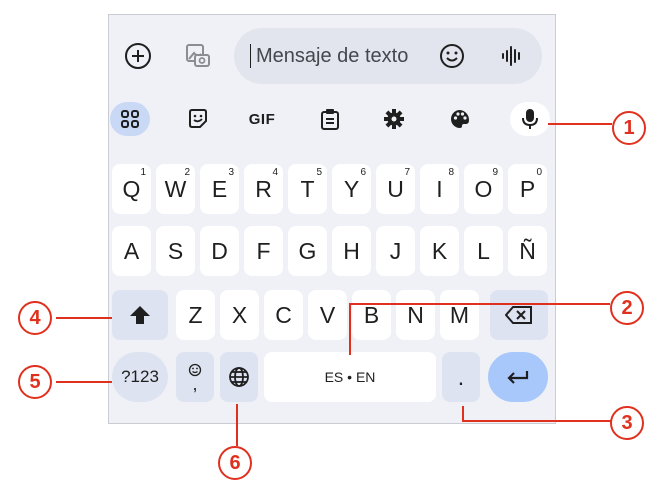  What do you see at coordinates (140, 377) in the screenshot?
I see `symbols-key: ?123` at bounding box center [140, 377].